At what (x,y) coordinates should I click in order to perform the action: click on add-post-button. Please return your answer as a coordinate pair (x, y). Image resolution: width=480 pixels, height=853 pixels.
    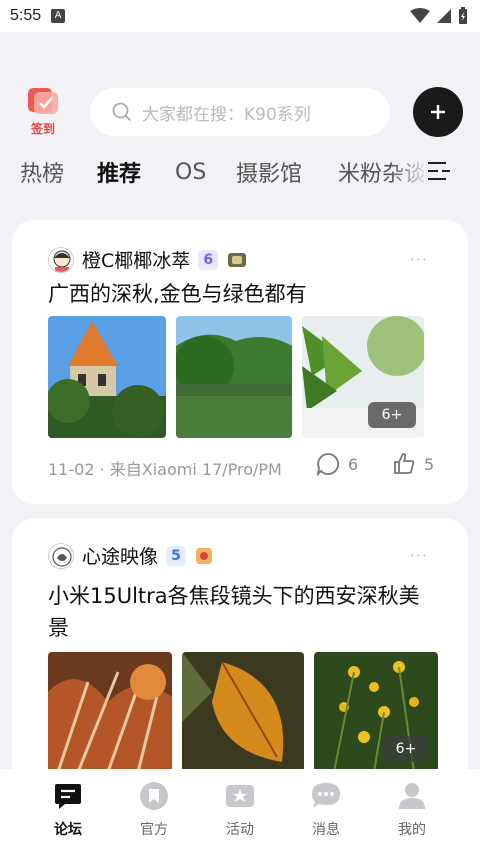
    Looking at the image, I should click on (438, 112).